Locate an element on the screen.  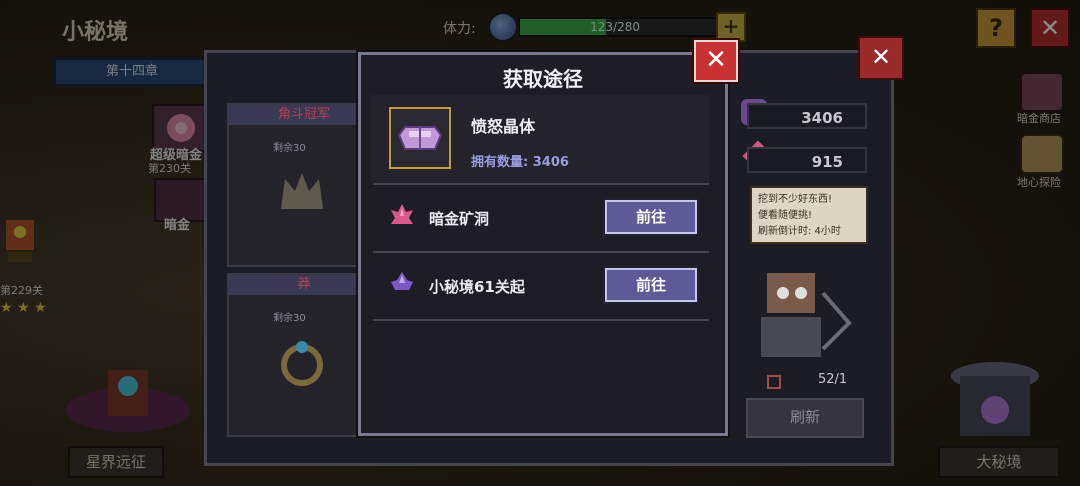
limit-count: 52/1 is located at coordinates (833, 379).